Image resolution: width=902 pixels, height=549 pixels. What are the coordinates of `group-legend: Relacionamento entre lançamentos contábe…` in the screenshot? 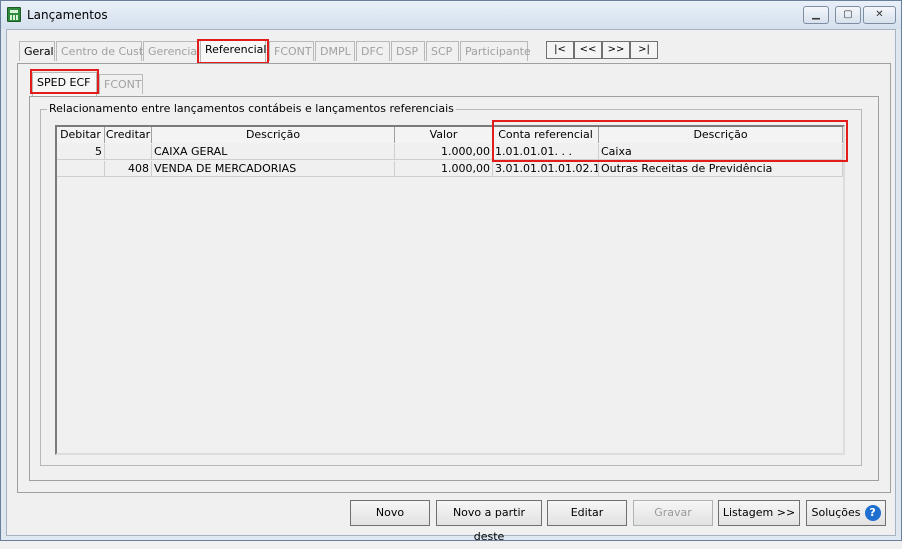 It's located at (251, 108).